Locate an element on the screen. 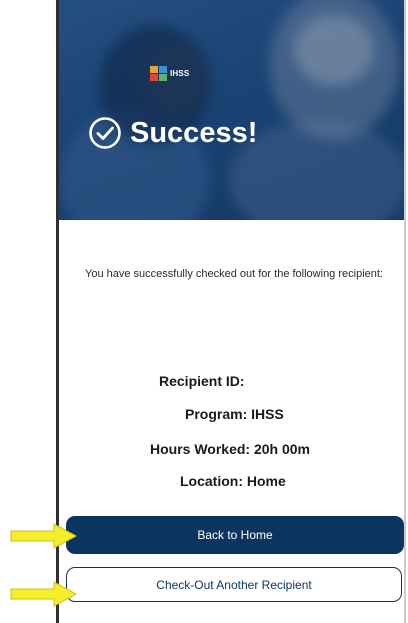 The height and width of the screenshot is (623, 408). location-value: Location: Home is located at coordinates (233, 481).